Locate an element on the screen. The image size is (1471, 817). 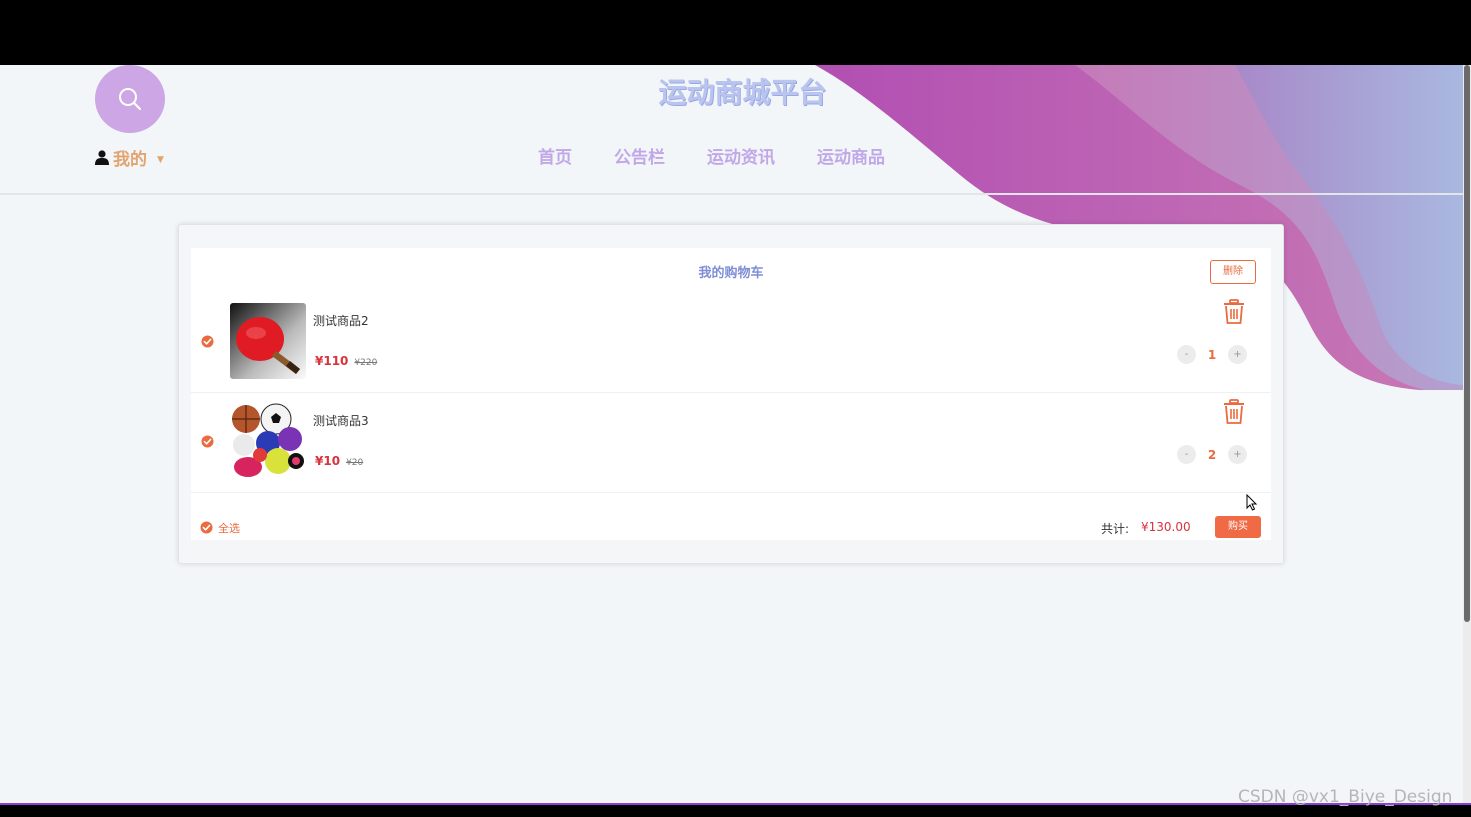
user-menu: 我的 ▼ is located at coordinates (129, 157).